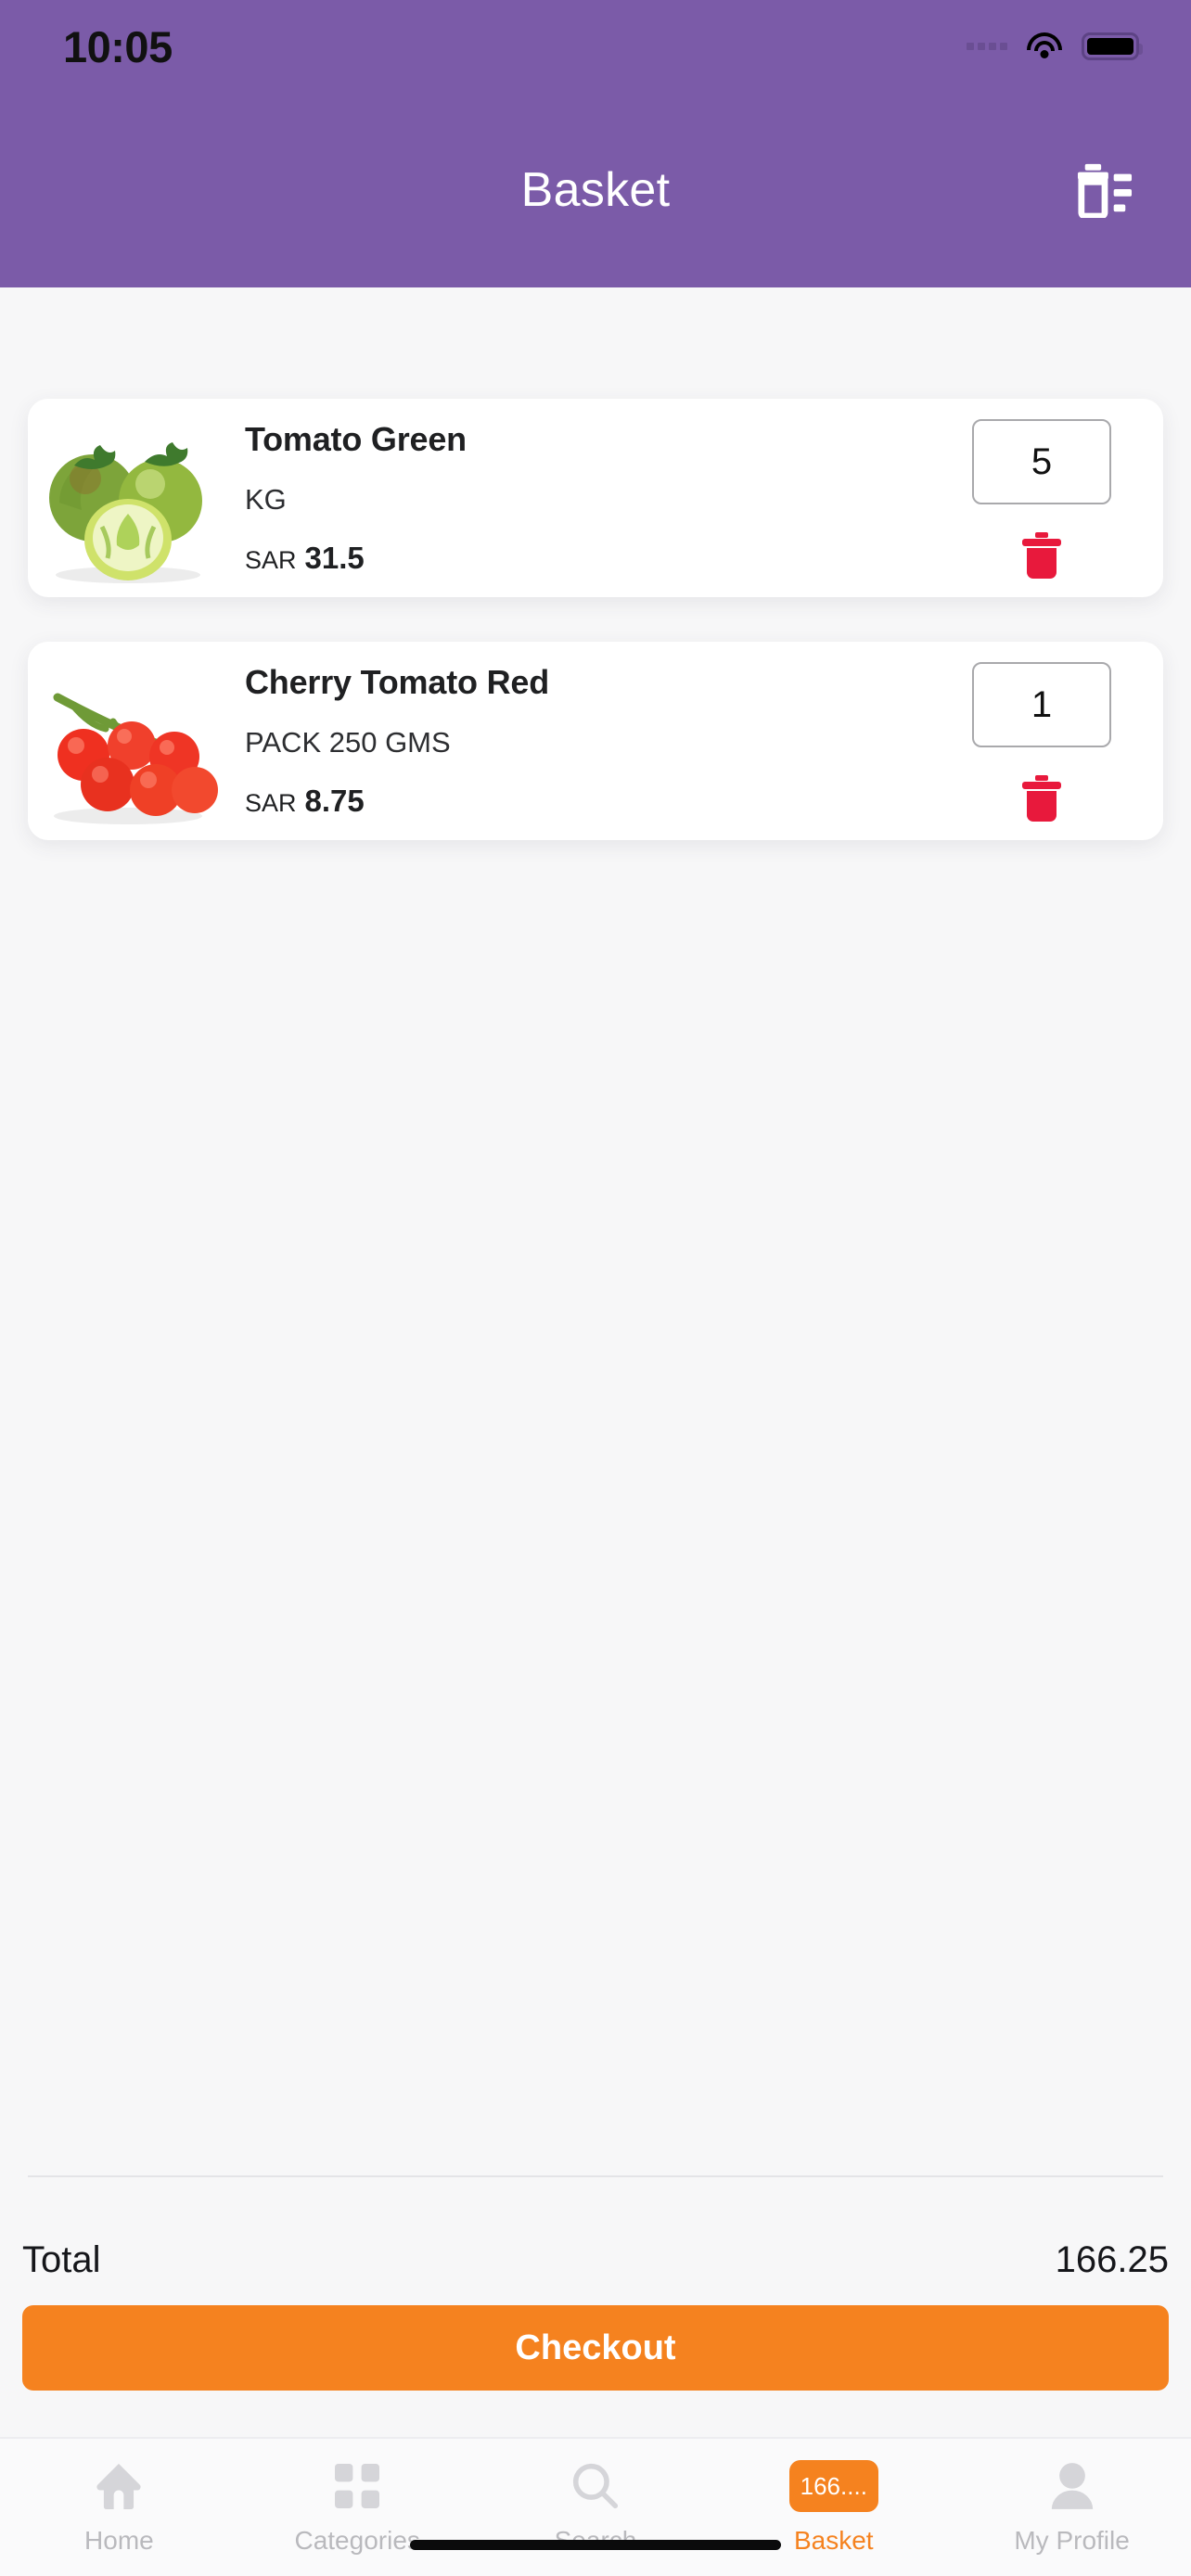 The width and height of the screenshot is (1191, 2576). I want to click on tab-home: Home, so click(119, 2507).